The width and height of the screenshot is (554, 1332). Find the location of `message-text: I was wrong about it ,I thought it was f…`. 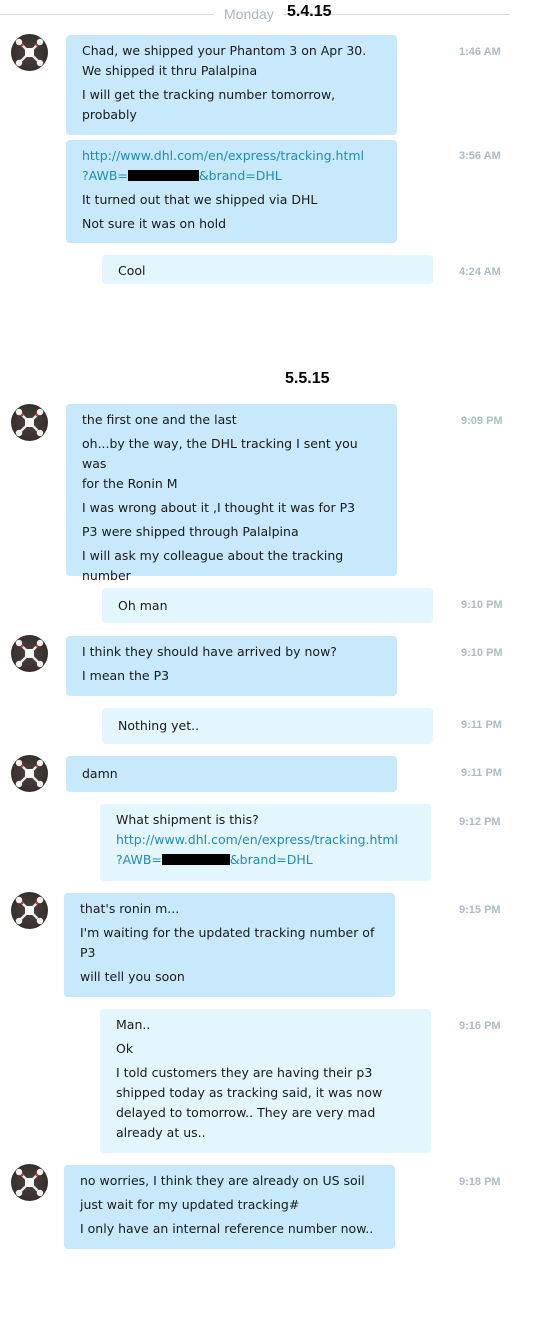

message-text: I was wrong about it ,I thought it was f… is located at coordinates (219, 507).